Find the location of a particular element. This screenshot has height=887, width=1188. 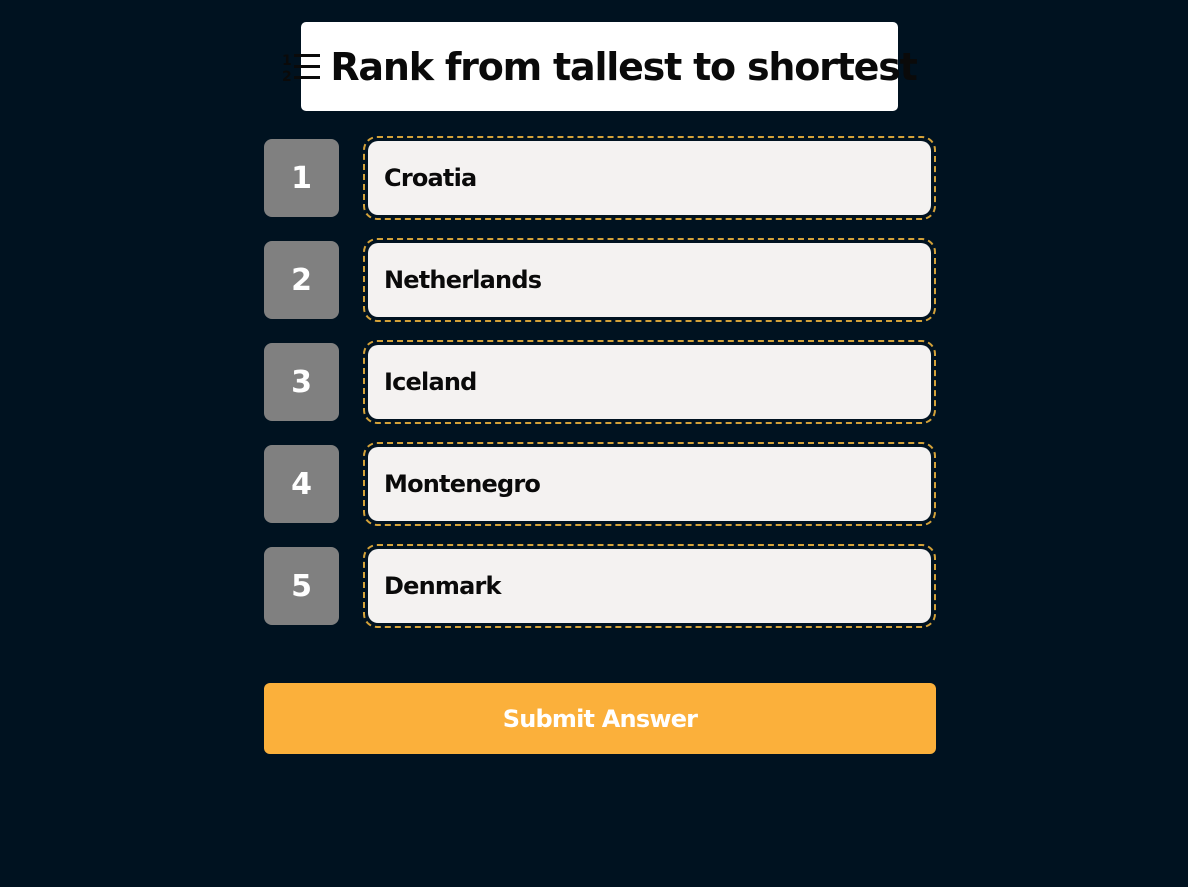

draggable-rank-item-netherlands: Netherlands is located at coordinates (649, 280).